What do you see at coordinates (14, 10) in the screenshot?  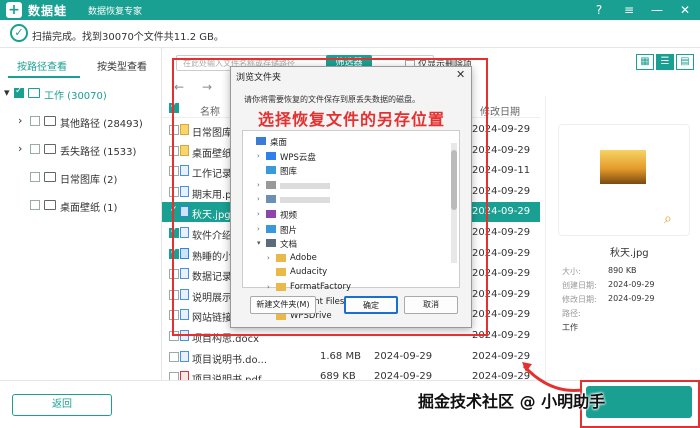 I see `app-logo-icon: +` at bounding box center [14, 10].